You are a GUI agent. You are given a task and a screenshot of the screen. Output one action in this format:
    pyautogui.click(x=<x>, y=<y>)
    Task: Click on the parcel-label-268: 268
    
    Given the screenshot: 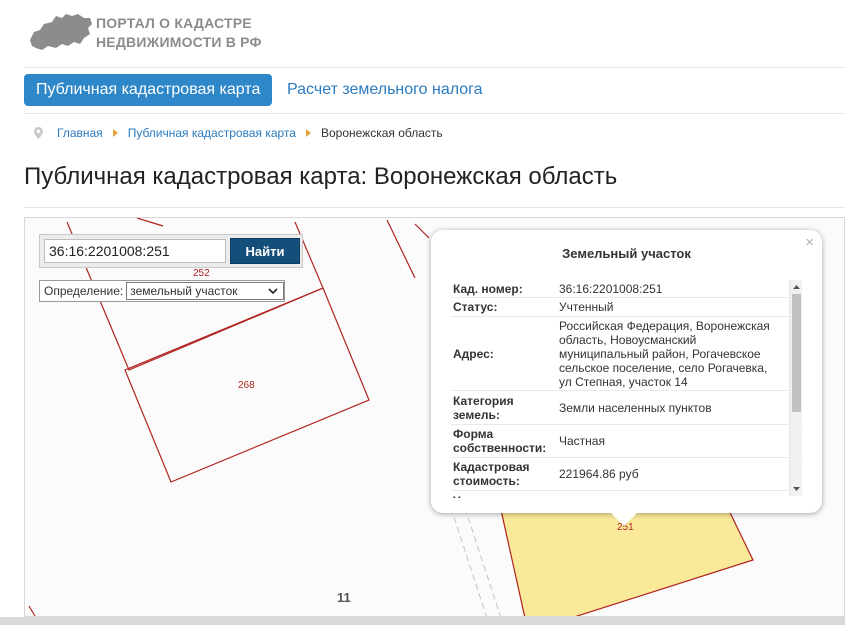 What is the action you would take?
    pyautogui.click(x=246, y=385)
    